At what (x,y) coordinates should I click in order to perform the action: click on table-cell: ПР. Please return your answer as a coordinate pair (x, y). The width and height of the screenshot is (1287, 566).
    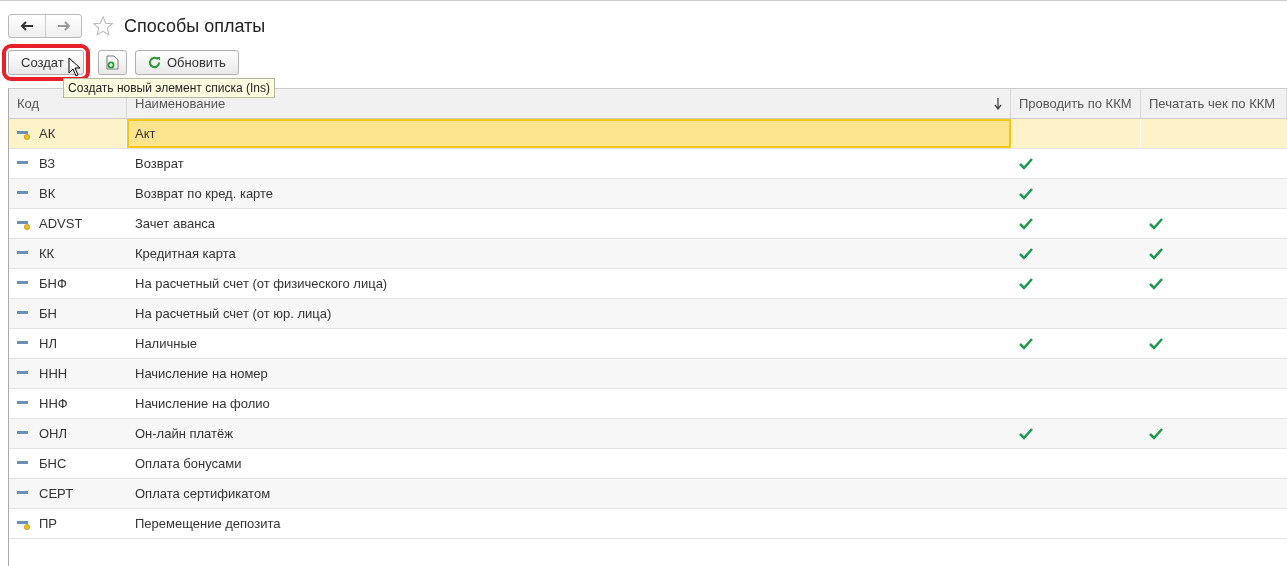
    Looking at the image, I should click on (48, 523).